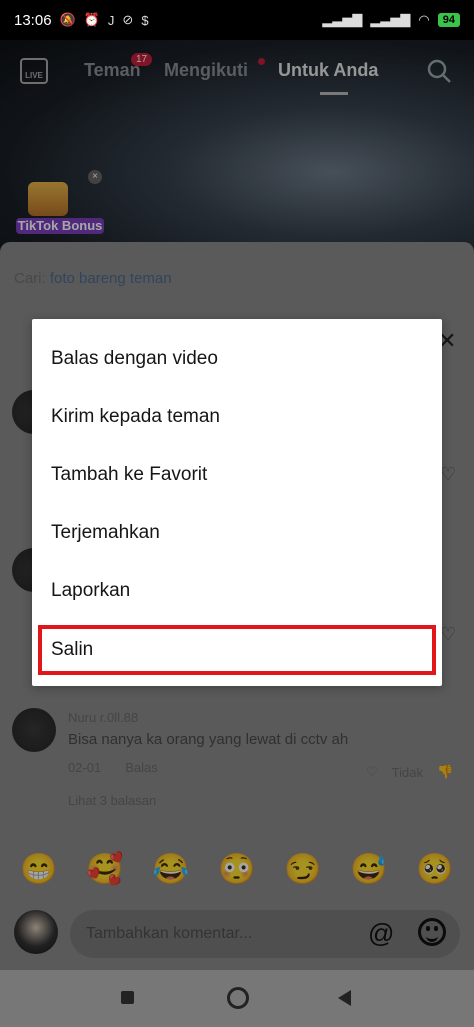 The width and height of the screenshot is (474, 1027). What do you see at coordinates (128, 19) in the screenshot?
I see `compass-icon: ⊘` at bounding box center [128, 19].